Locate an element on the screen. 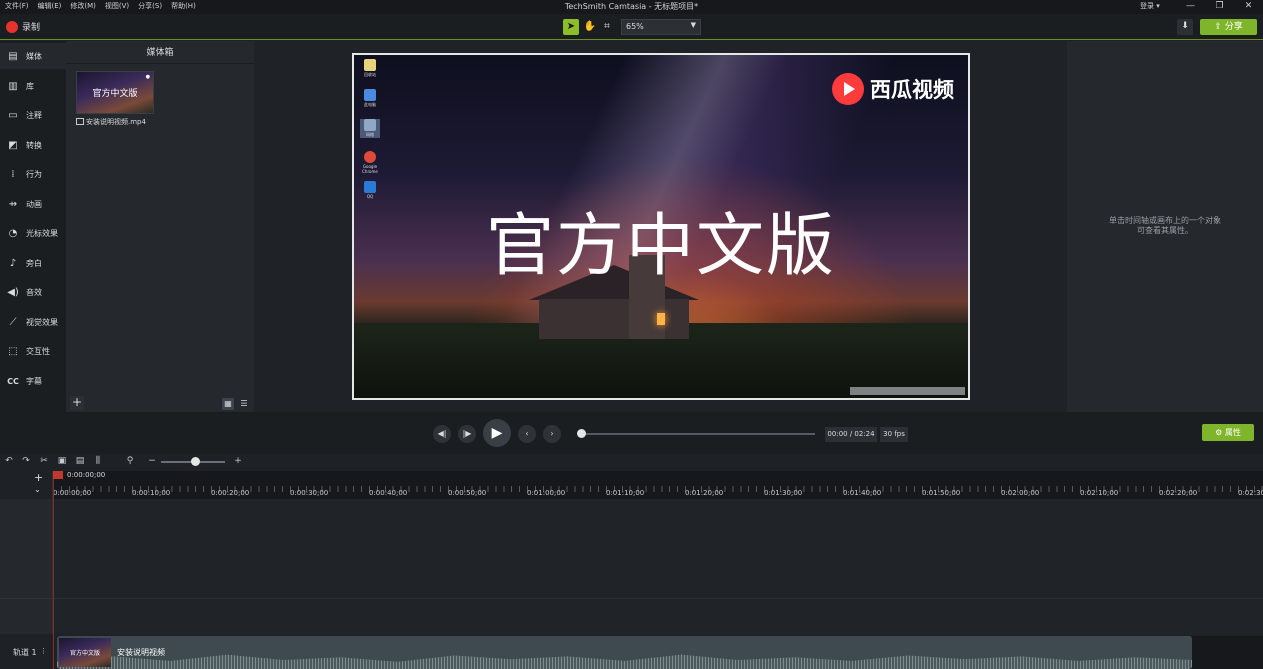 This screenshot has height=669, width=1263. ruler-mark: 0:00:10;00 is located at coordinates (151, 493).